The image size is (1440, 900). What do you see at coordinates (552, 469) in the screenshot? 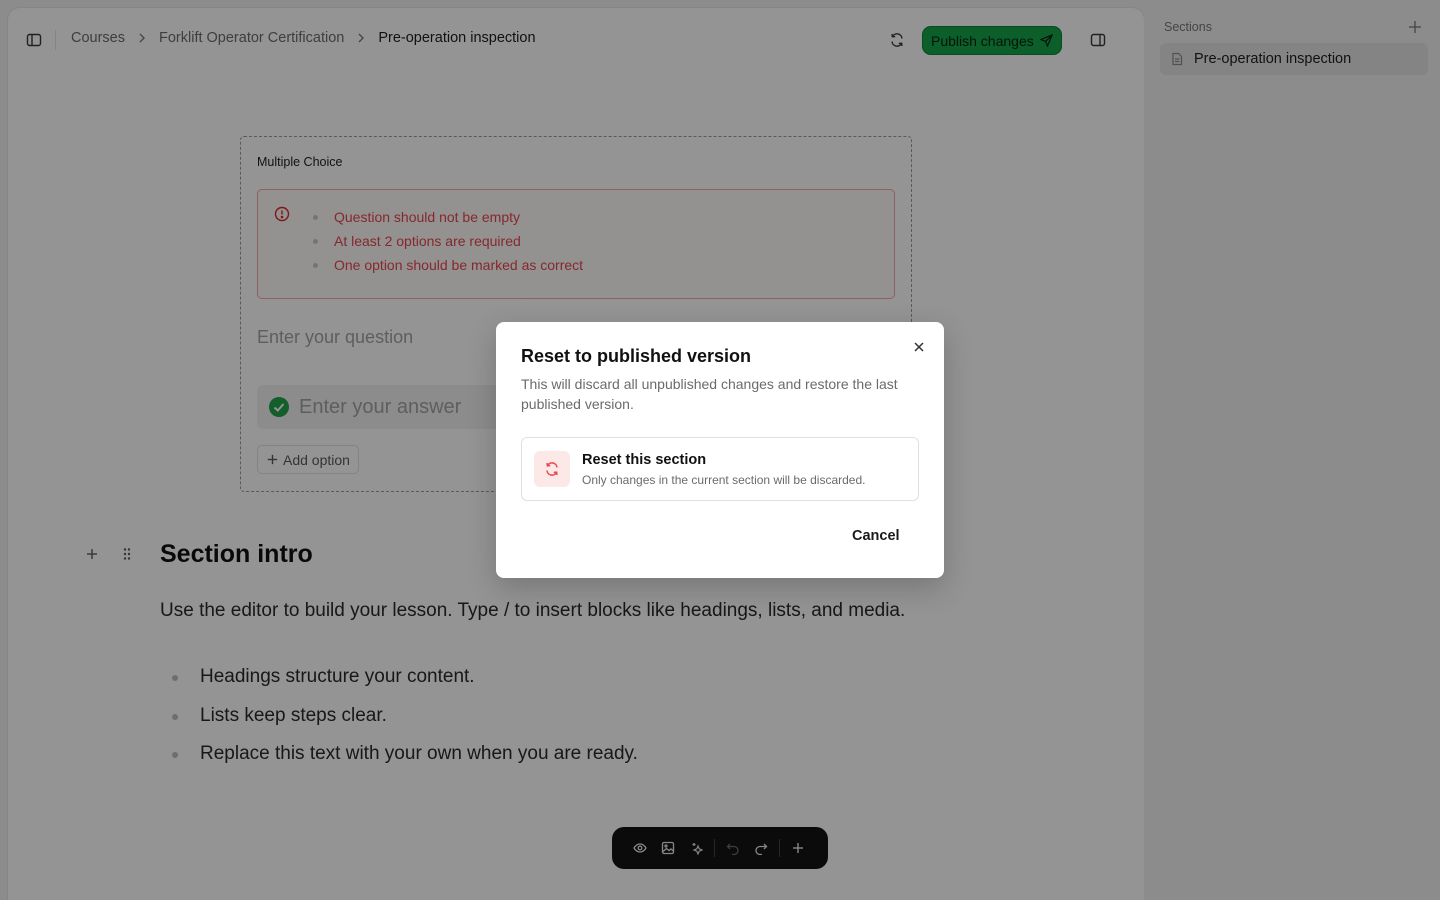
I see `refresh-icon` at bounding box center [552, 469].